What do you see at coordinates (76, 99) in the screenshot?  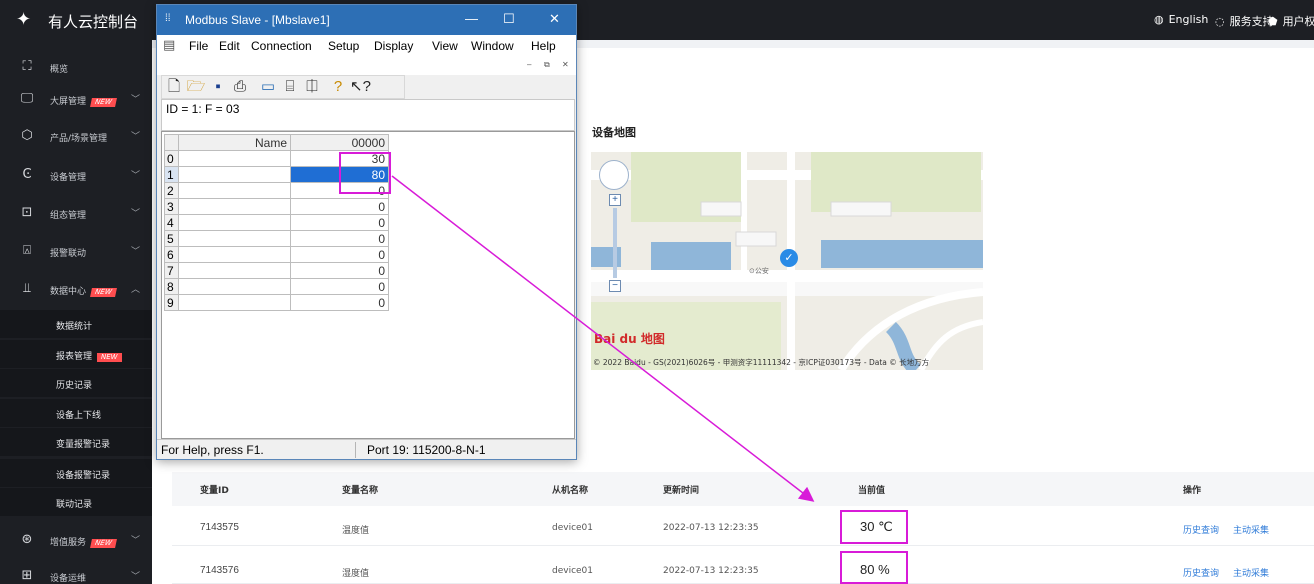 I see `sidebar-item-screen: 🖵 大屏管理 NEW ﹀` at bounding box center [76, 99].